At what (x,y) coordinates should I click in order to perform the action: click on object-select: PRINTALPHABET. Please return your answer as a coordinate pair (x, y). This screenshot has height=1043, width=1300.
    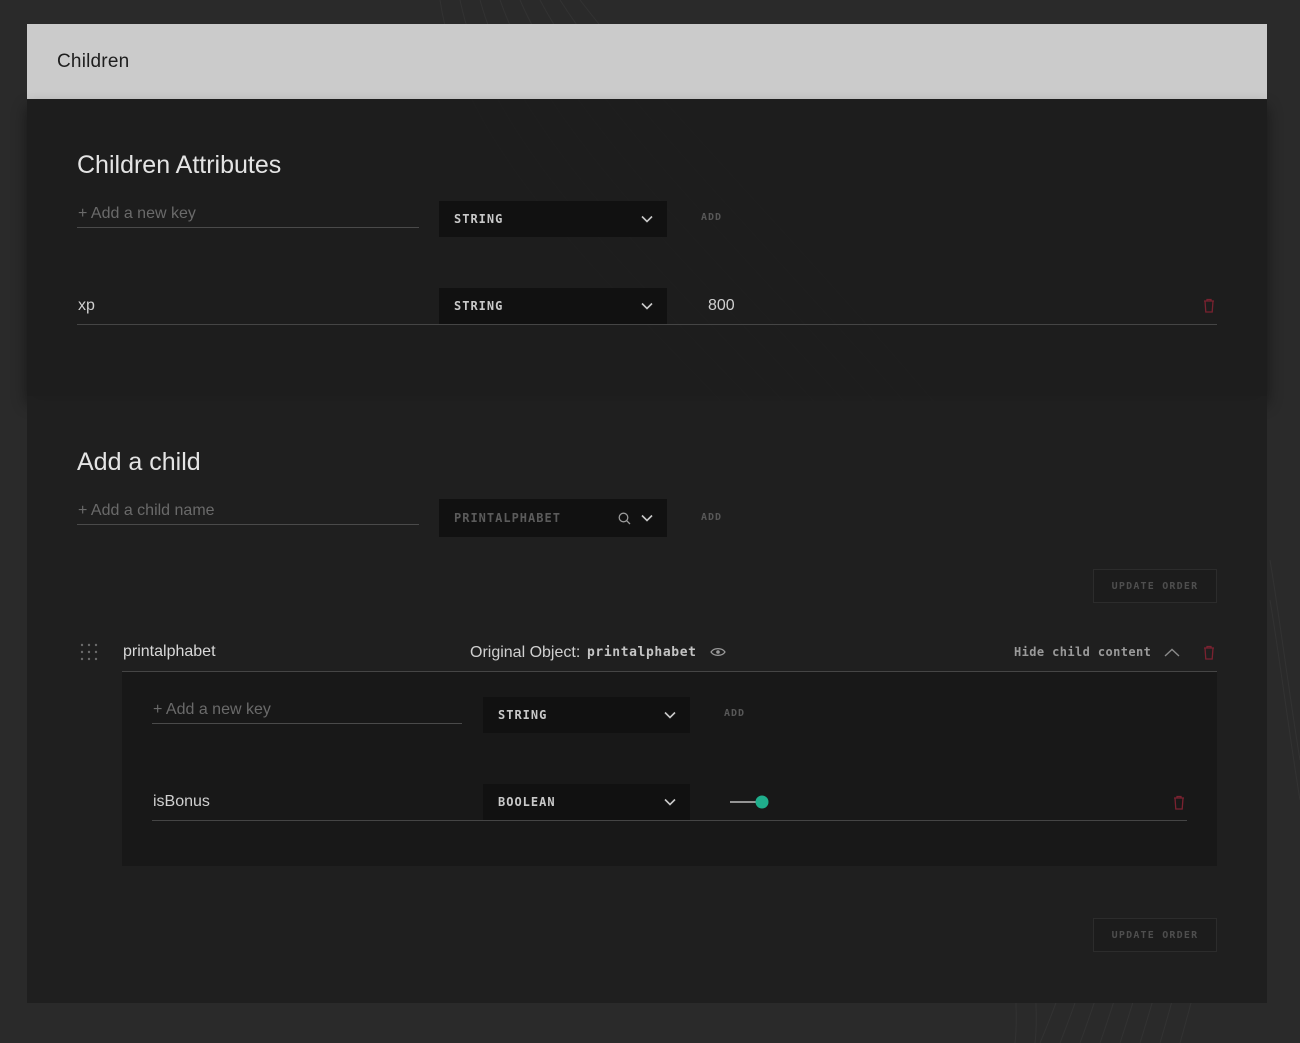
    Looking at the image, I should click on (553, 518).